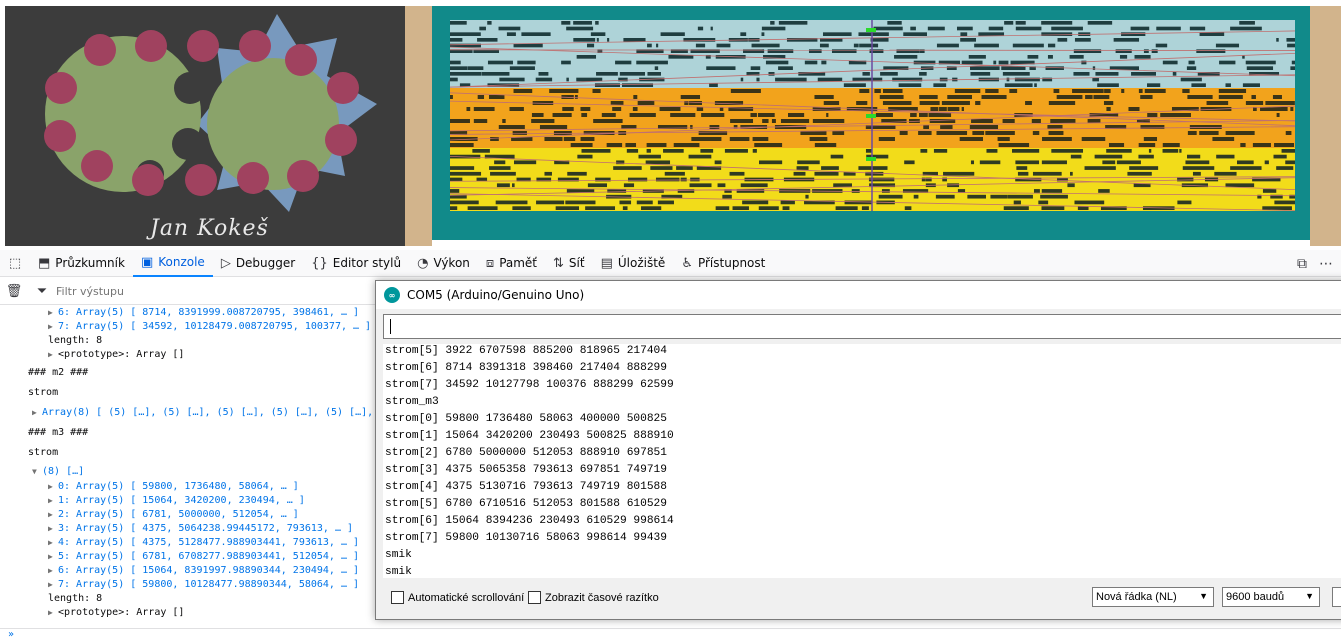  I want to click on tab-label: Výkon, so click(451, 263).